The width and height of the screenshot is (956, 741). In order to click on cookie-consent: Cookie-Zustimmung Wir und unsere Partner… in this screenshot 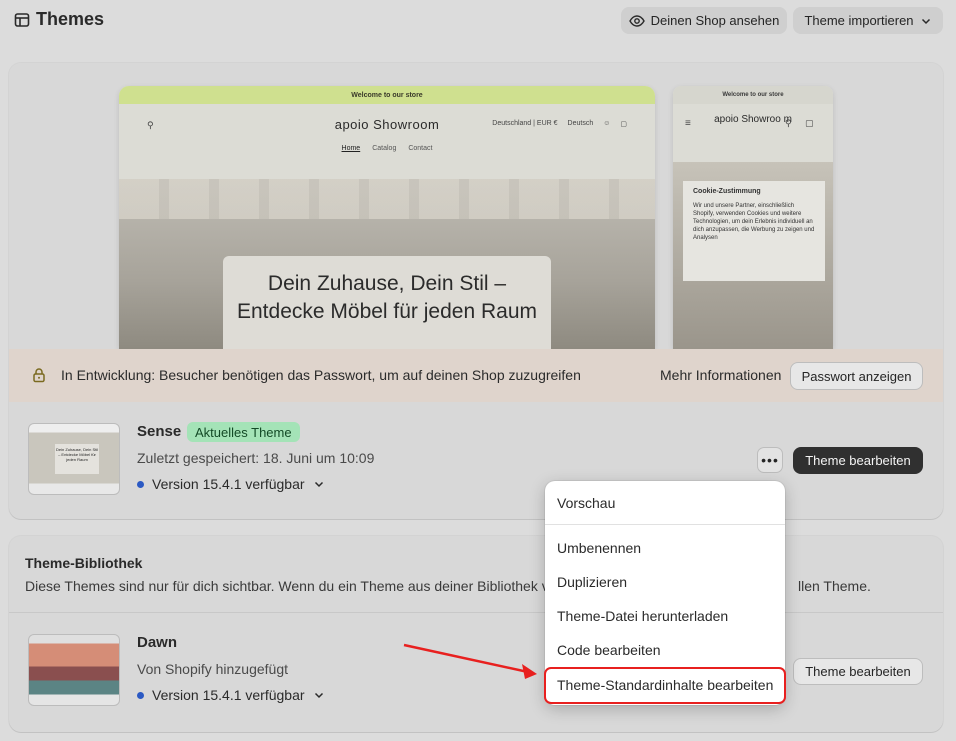, I will do `click(754, 231)`.